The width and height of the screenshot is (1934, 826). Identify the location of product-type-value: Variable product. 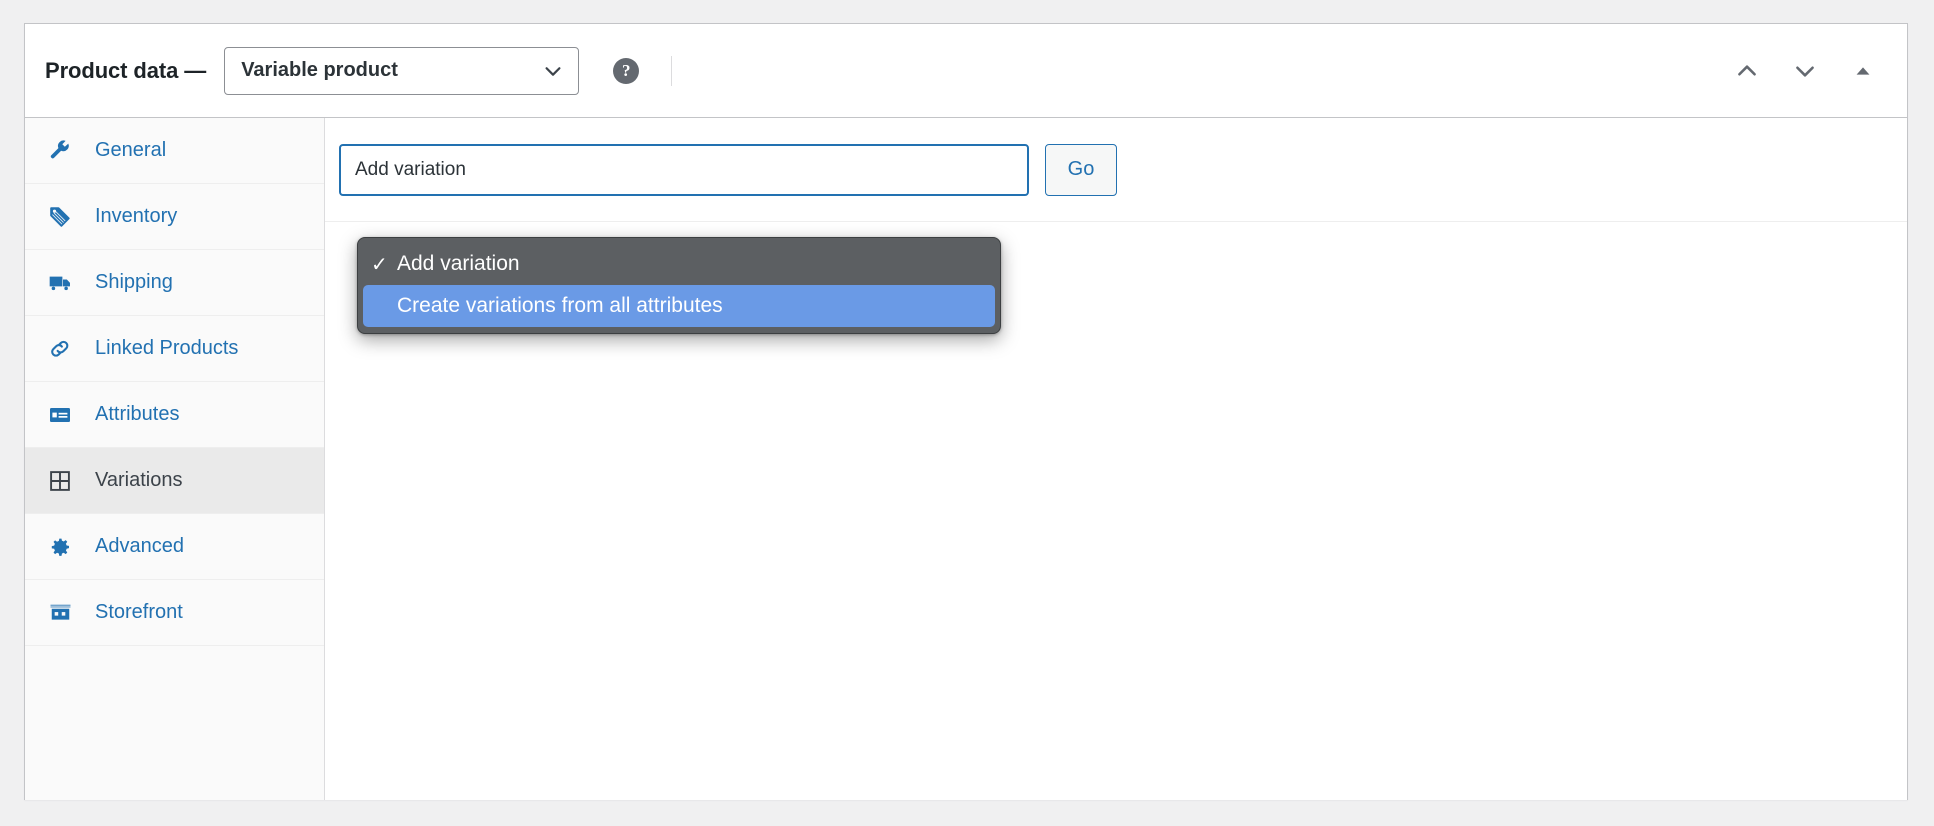
(319, 70).